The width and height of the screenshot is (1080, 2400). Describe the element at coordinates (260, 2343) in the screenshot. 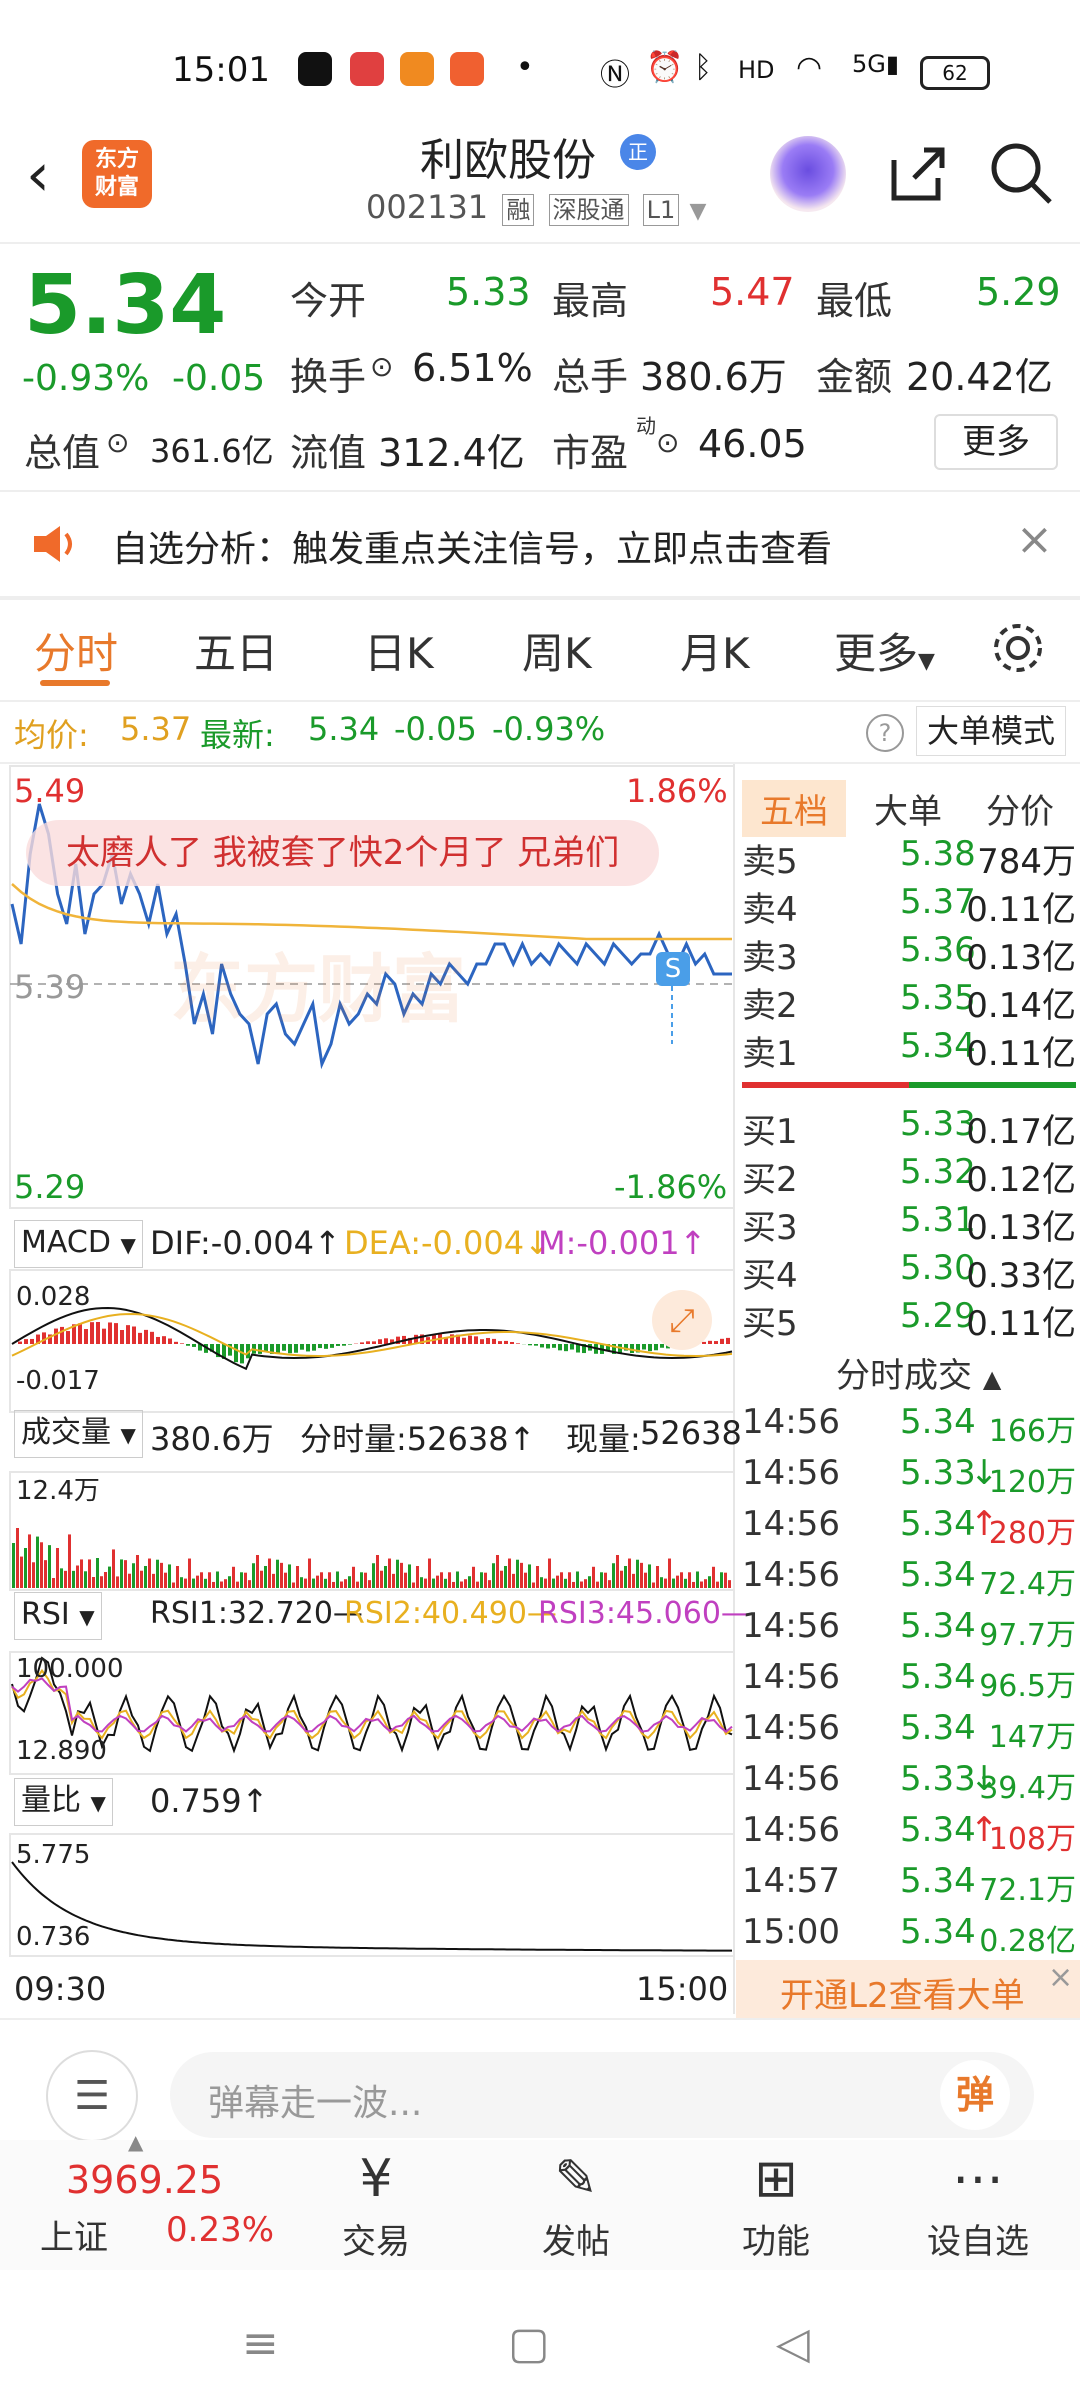

I see `menu-icon: ≡` at that location.